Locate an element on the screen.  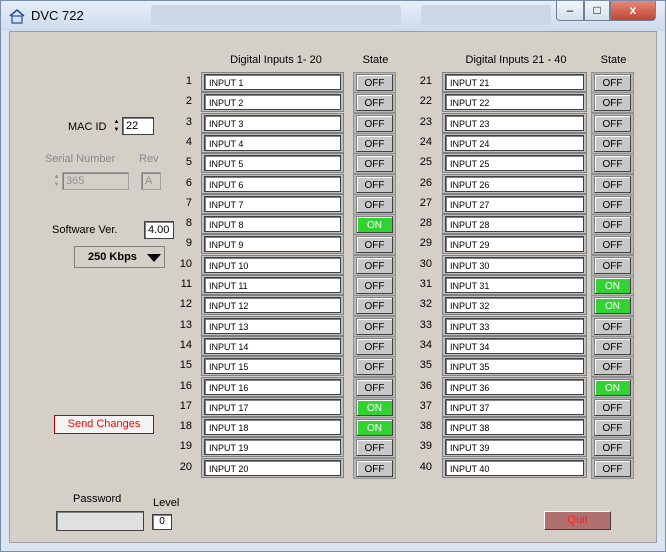
input-name-field: INPUT 21 is located at coordinates (514, 82).